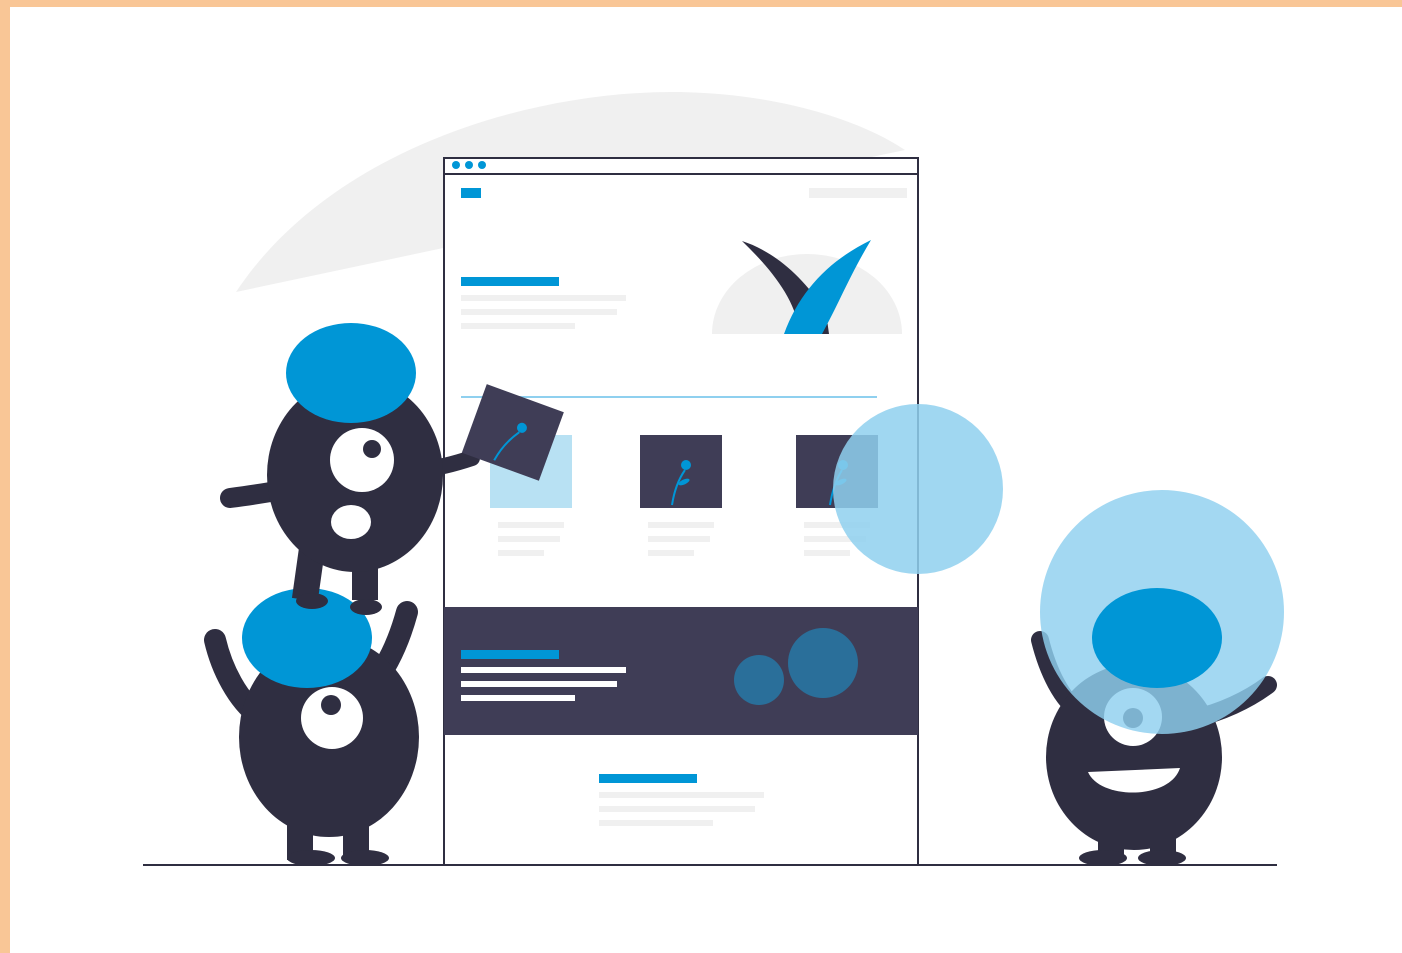 The image size is (1402, 953). Describe the element at coordinates (350, 469) in the screenshot. I see `monster-top-left` at that location.